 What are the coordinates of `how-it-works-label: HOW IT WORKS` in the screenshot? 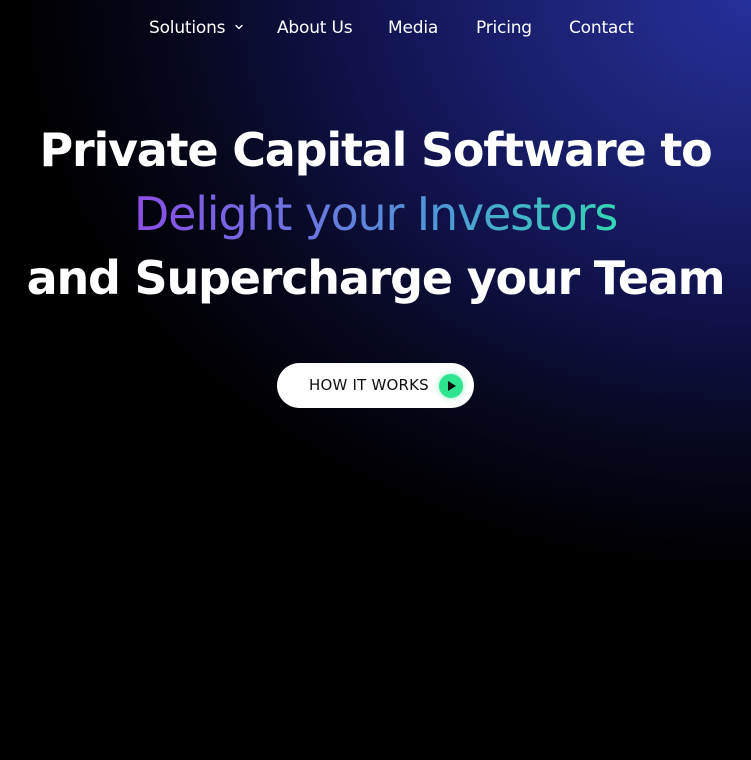 It's located at (369, 385).